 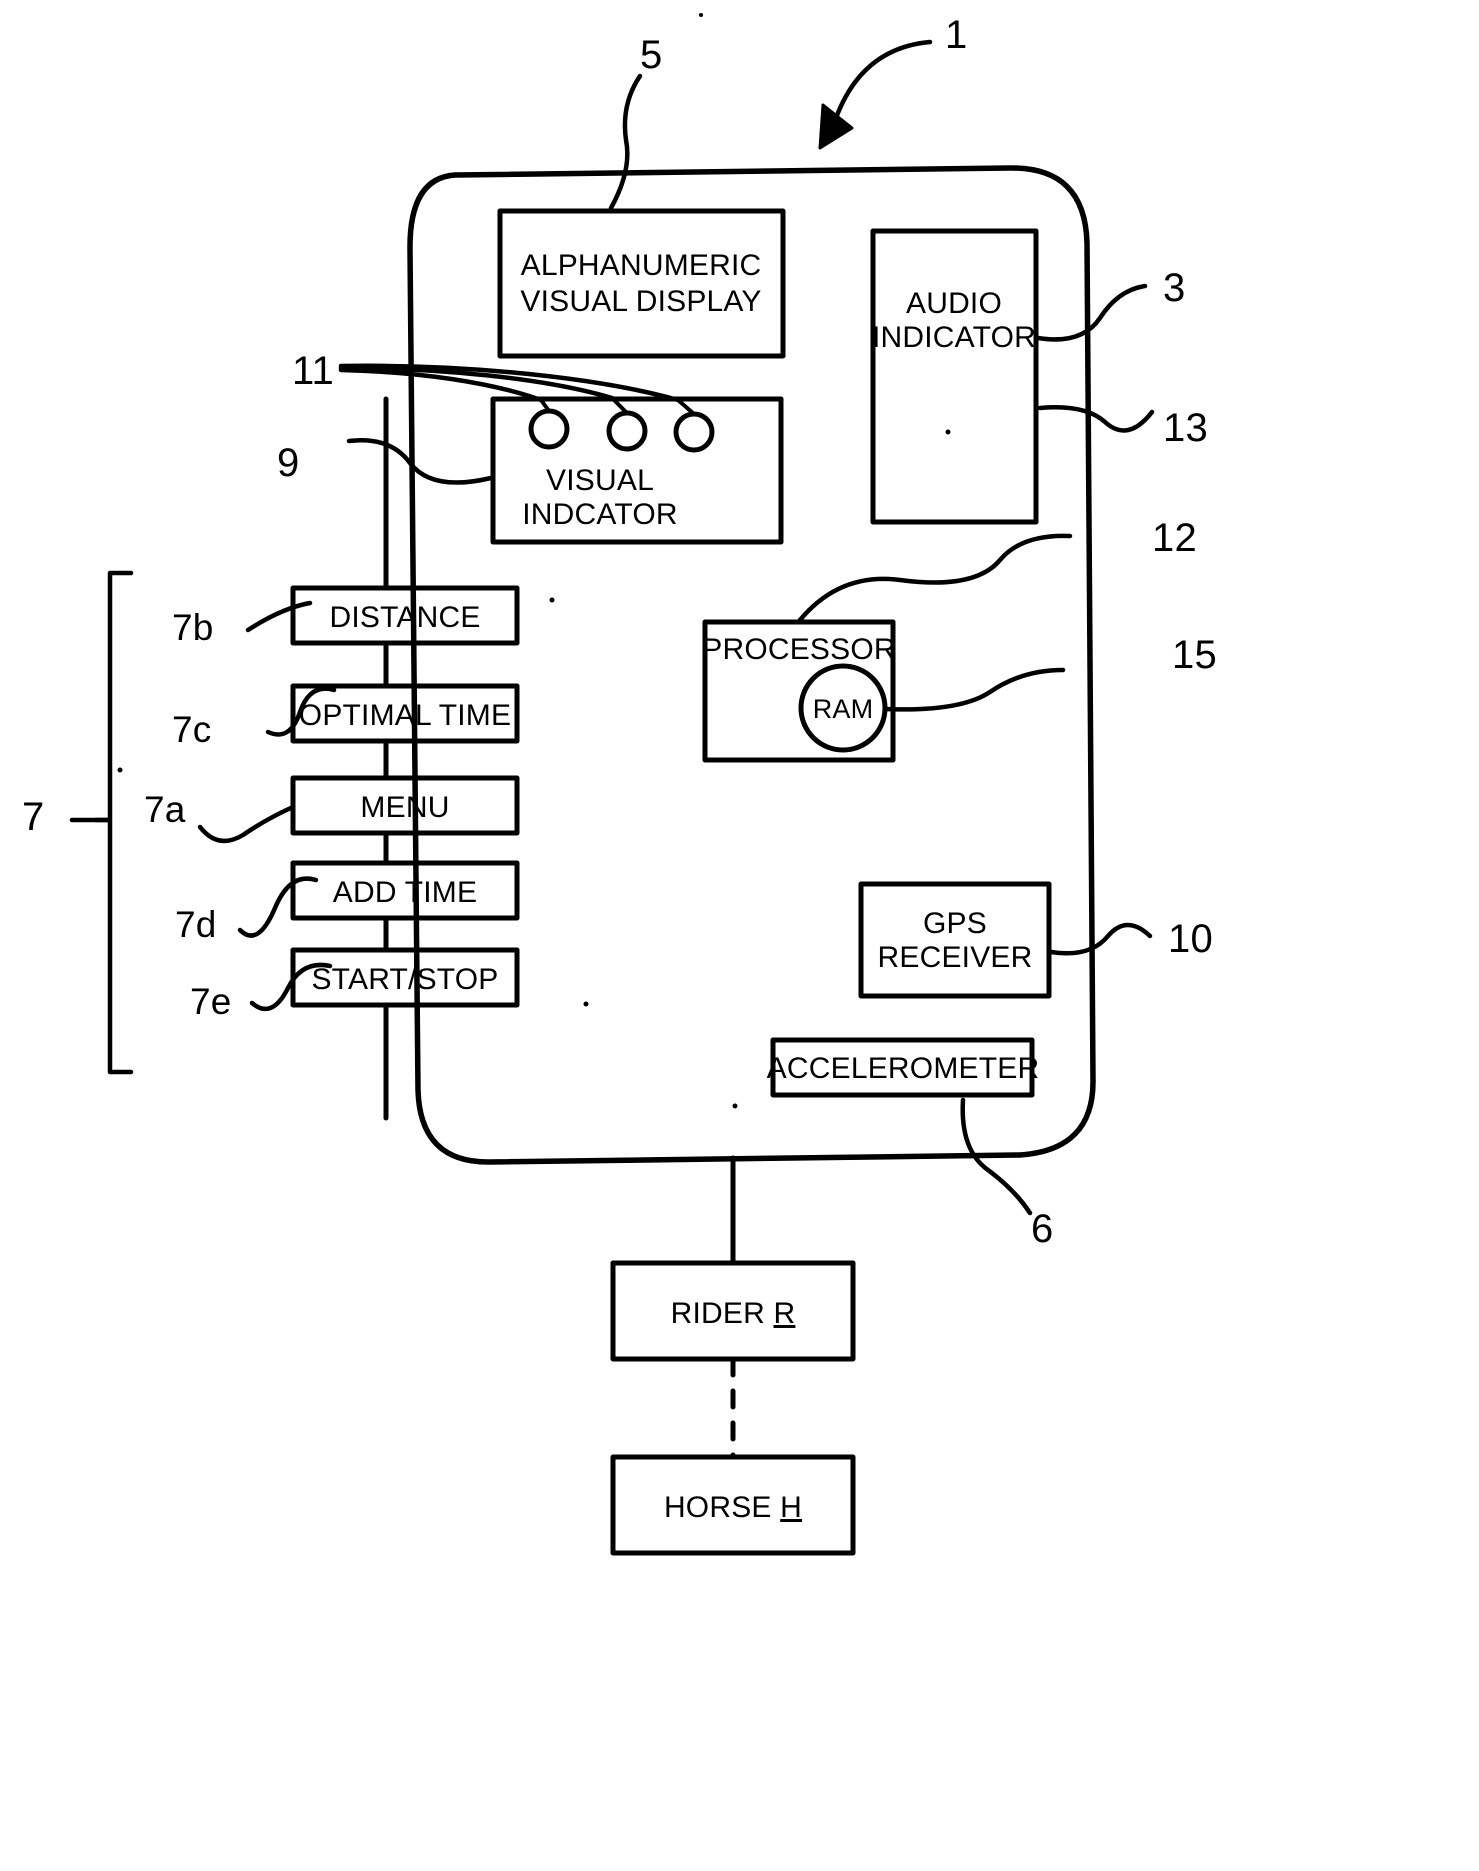 What do you see at coordinates (955, 923) in the screenshot?
I see `gps-receiver-line1: GPS` at bounding box center [955, 923].